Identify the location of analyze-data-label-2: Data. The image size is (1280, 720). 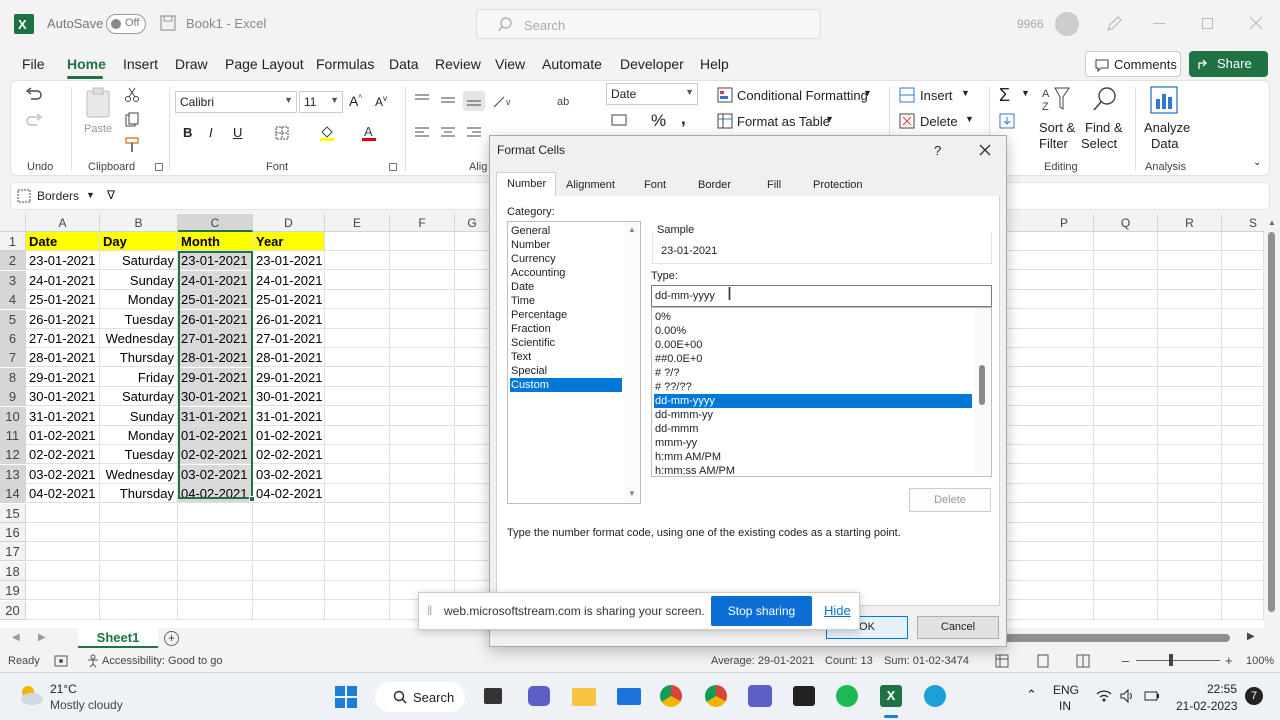
(1164, 143).